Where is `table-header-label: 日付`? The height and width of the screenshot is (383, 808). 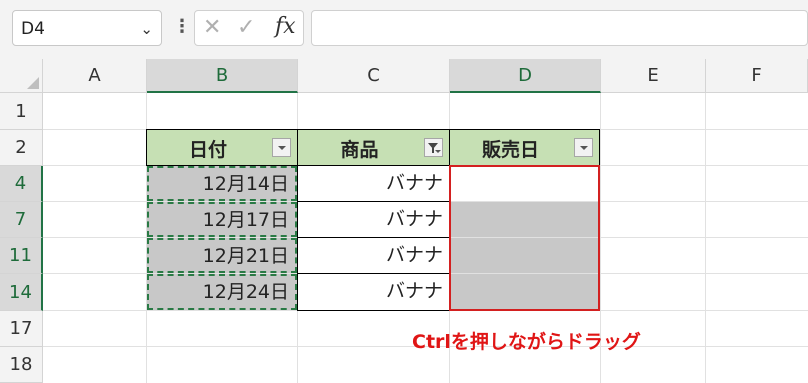 table-header-label: 日付 is located at coordinates (207, 150).